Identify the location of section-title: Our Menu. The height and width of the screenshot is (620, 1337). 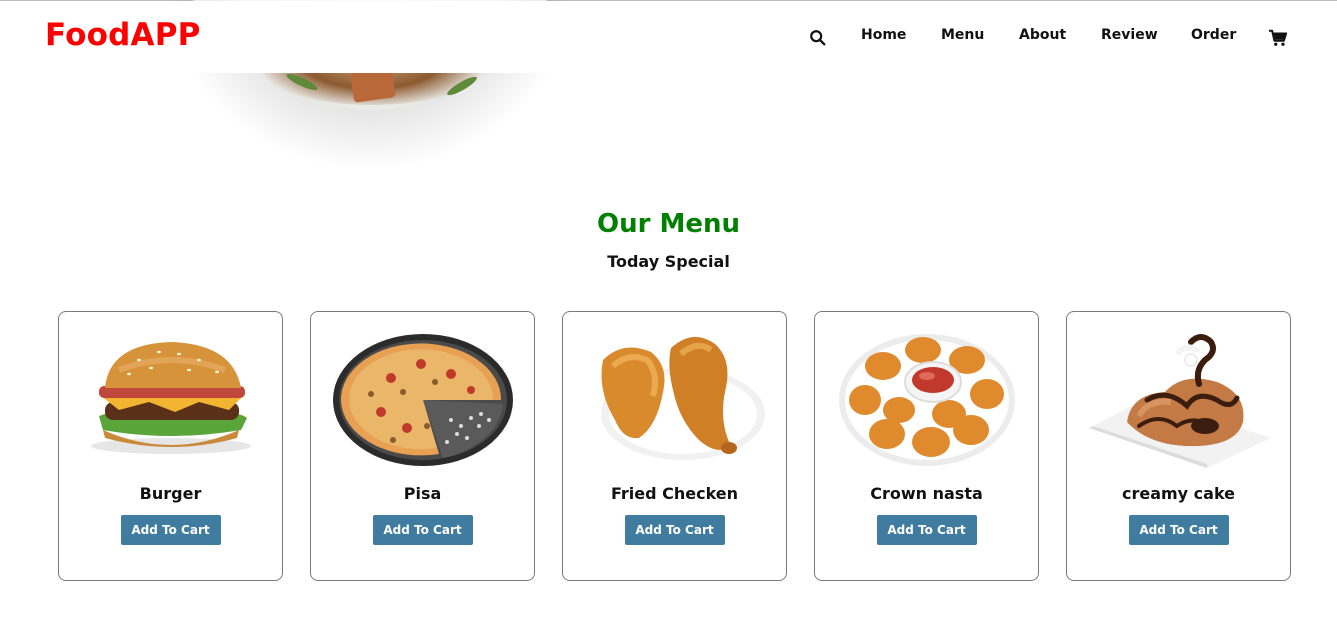
(668, 224).